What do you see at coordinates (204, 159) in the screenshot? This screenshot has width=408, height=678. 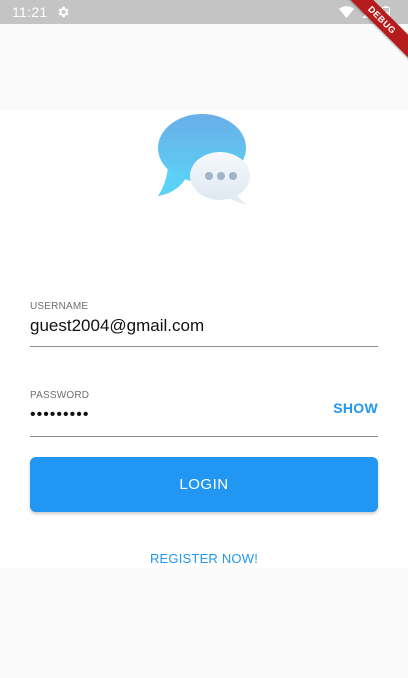 I see `chat-bubbles-icon` at bounding box center [204, 159].